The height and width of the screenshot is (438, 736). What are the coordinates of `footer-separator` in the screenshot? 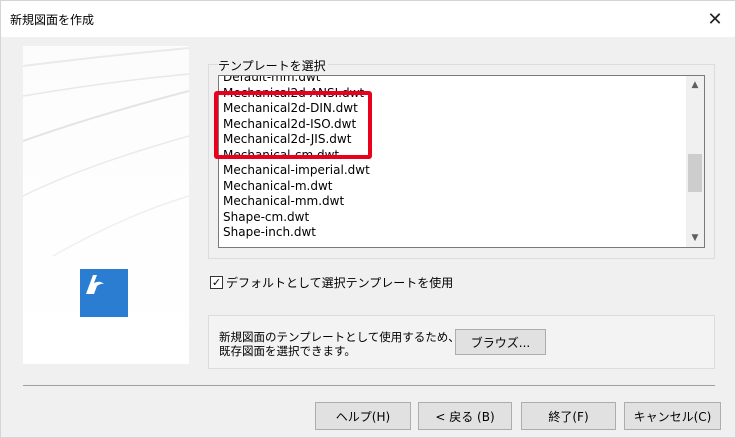 It's located at (369, 385).